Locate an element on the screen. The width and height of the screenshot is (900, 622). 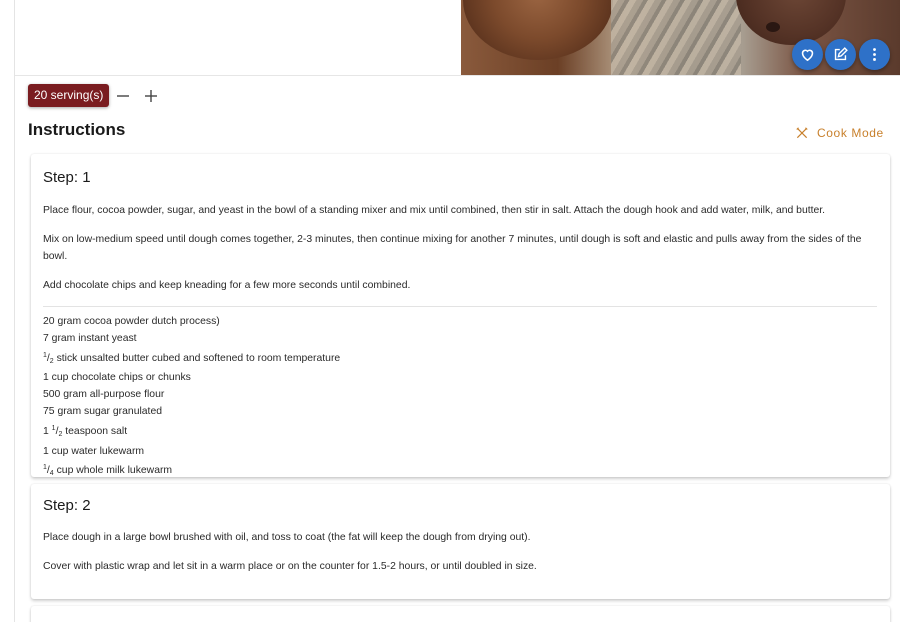
plus-icon is located at coordinates (151, 96).